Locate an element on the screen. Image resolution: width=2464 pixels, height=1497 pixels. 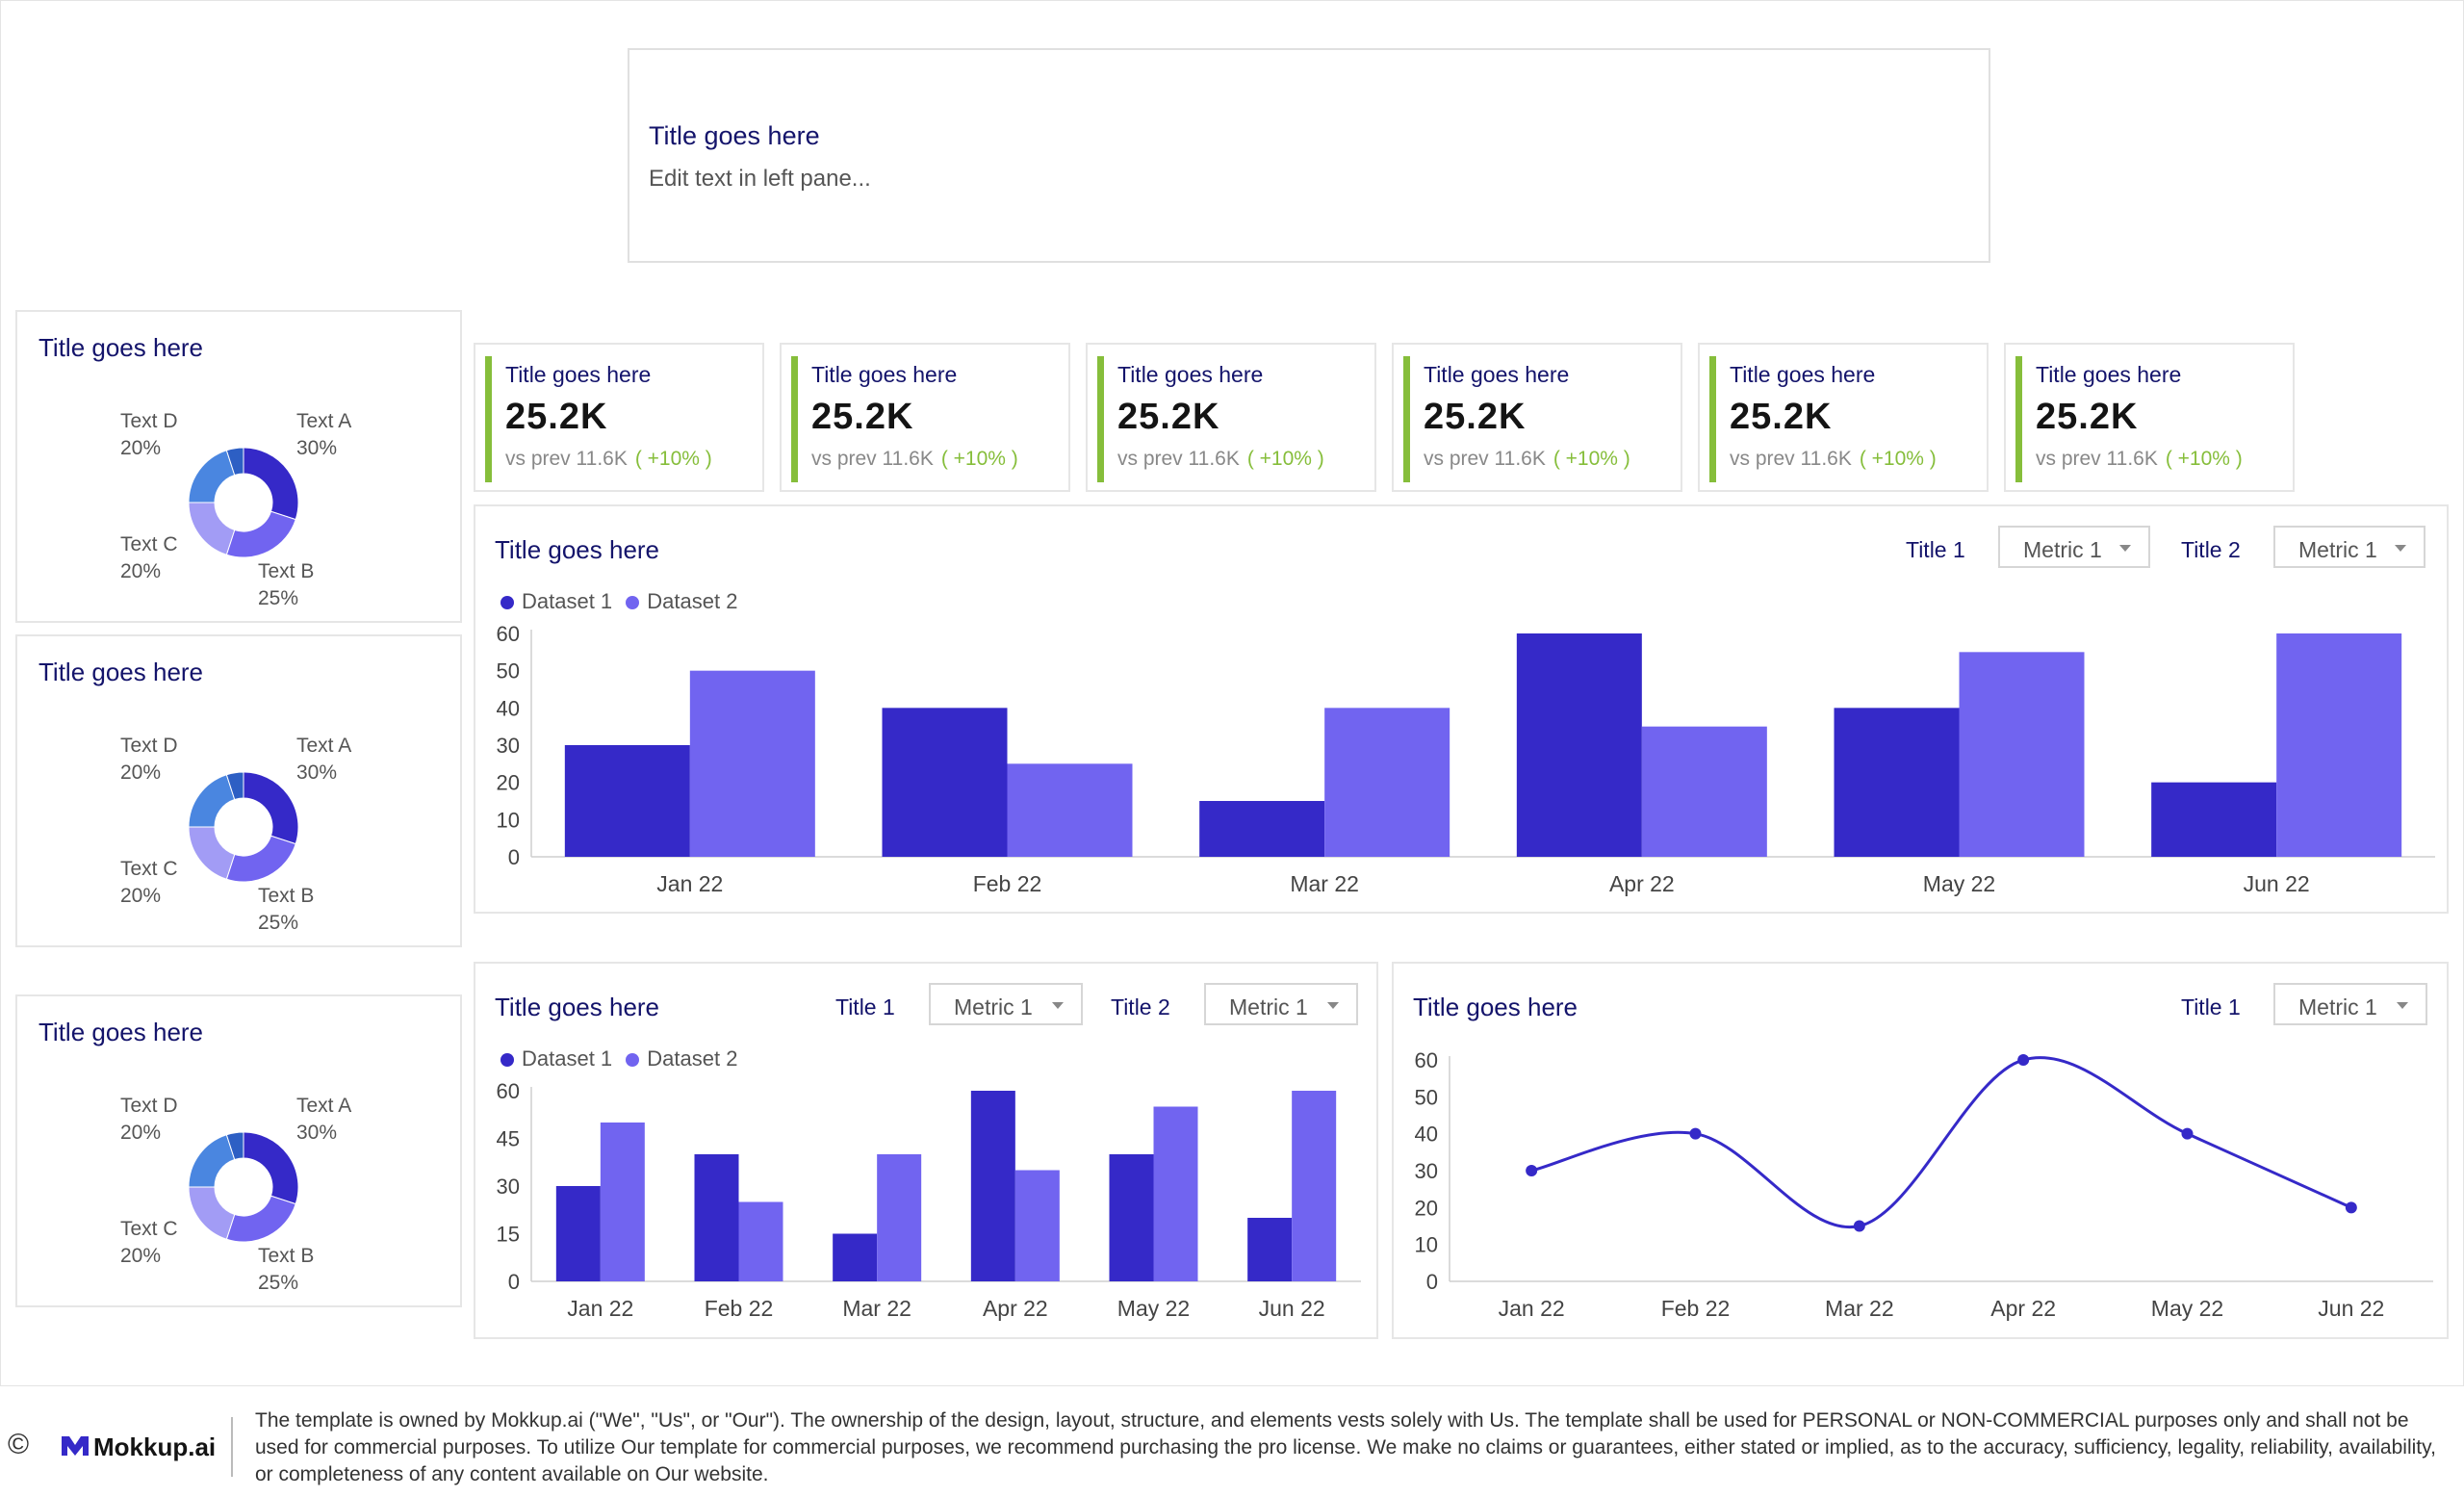
kpi-accent-bar is located at coordinates (488, 419).